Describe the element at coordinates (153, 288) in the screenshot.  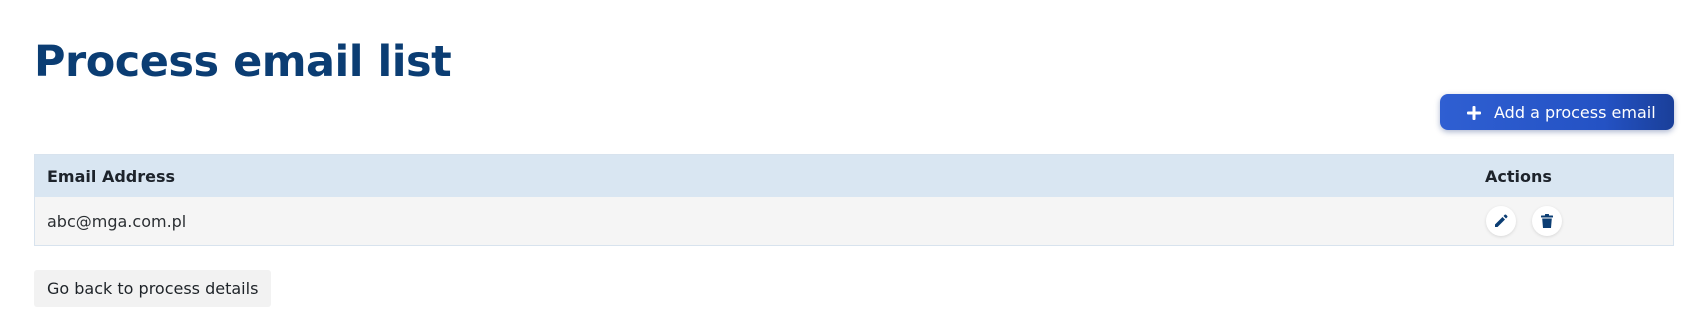
I see `go-back-to-process-details-button: Go back to process details` at that location.